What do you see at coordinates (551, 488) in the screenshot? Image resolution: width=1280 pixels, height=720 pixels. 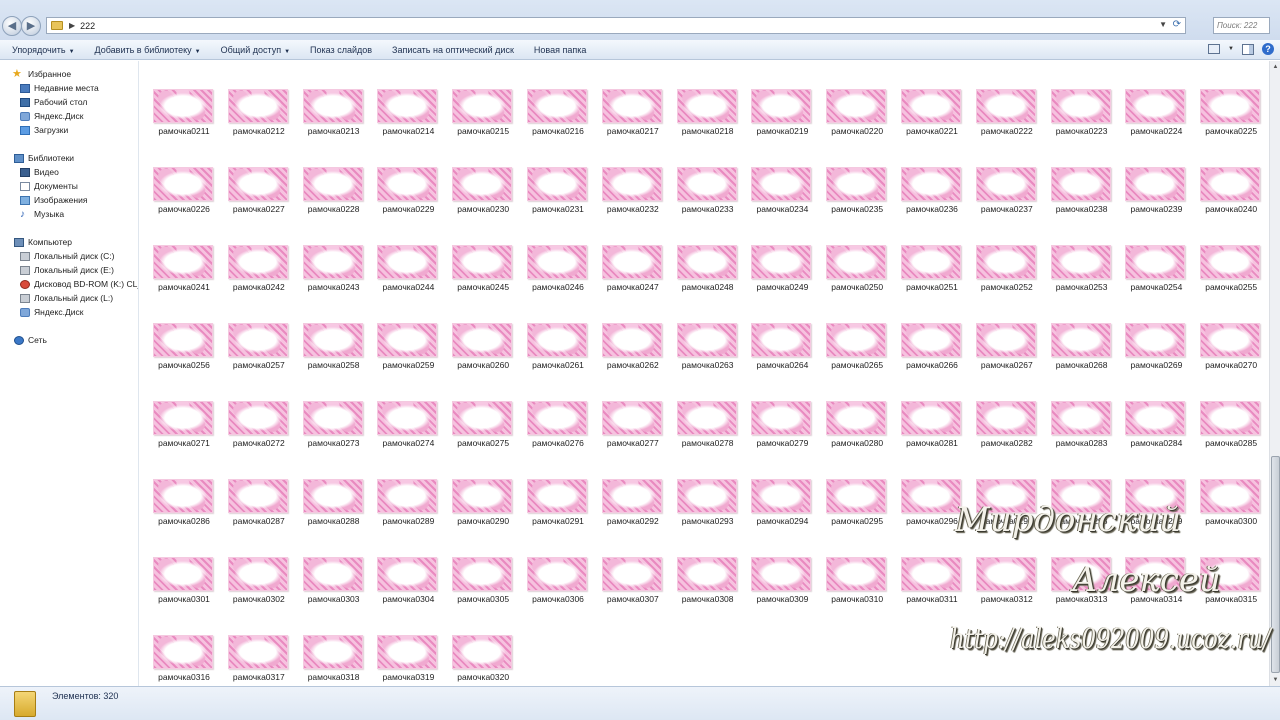 I see `file-item: рамочка0291` at bounding box center [551, 488].